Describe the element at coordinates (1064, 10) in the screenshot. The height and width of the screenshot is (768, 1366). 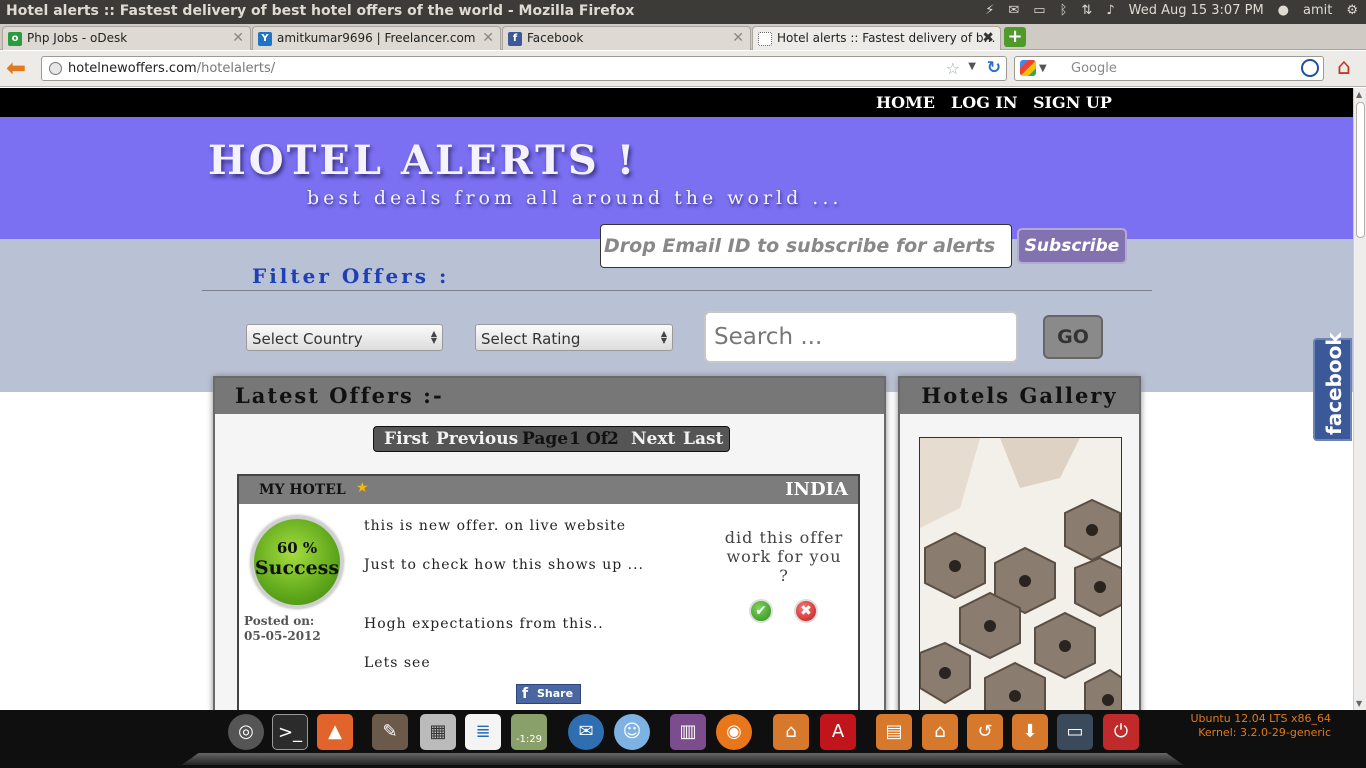
I see `bluetooth-icon: ᛒ` at that location.